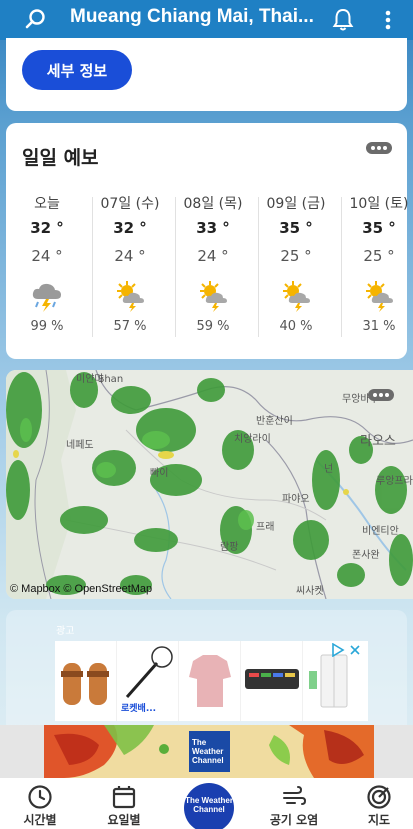 The image size is (413, 829). I want to click on map-label: 프래, so click(265, 527).